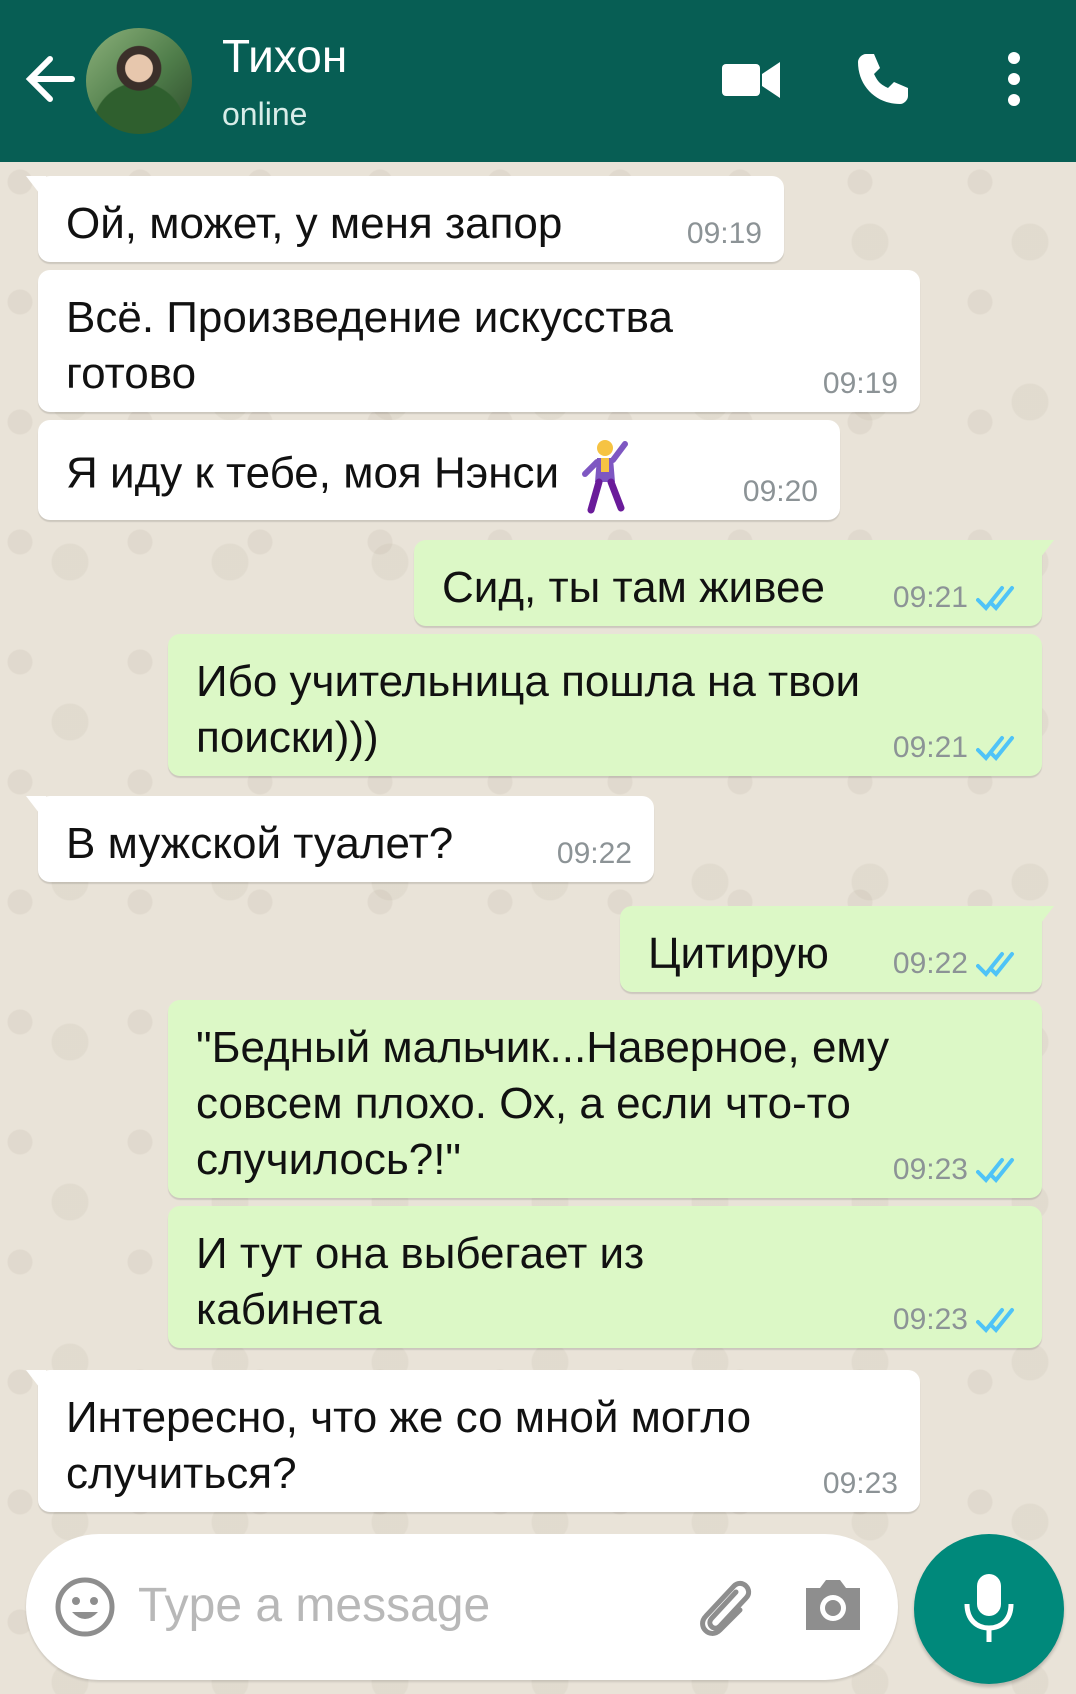  I want to click on message-incoming: В мужской туалет? 09:22, so click(340, 839).